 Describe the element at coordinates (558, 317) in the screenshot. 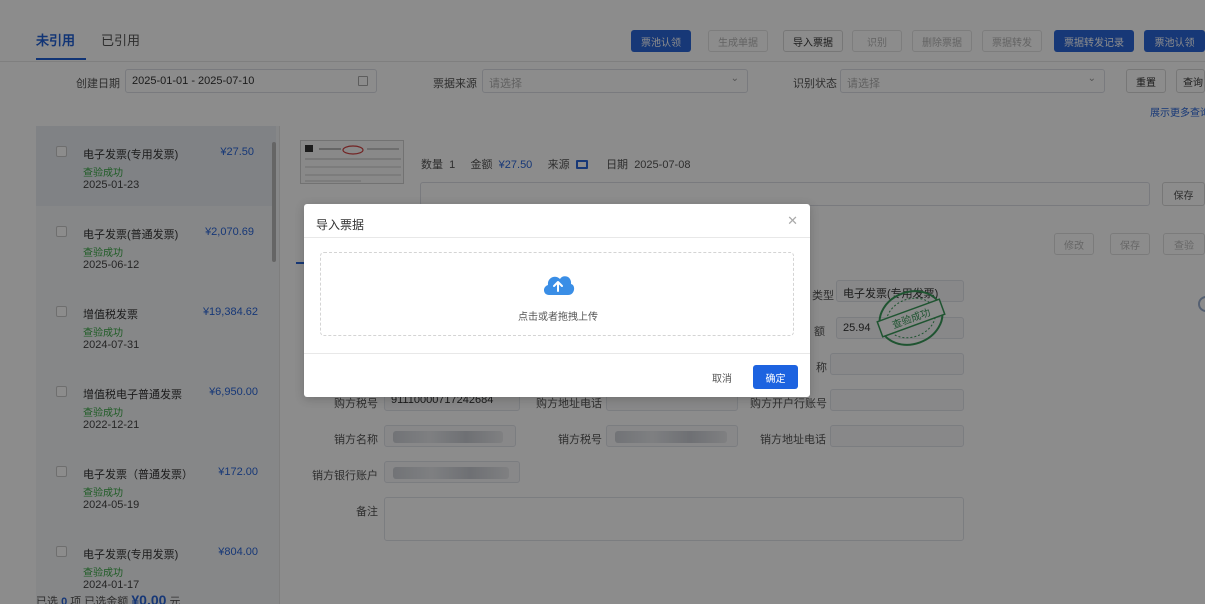

I see `upload-hint: 点击或者拖拽上传` at that location.